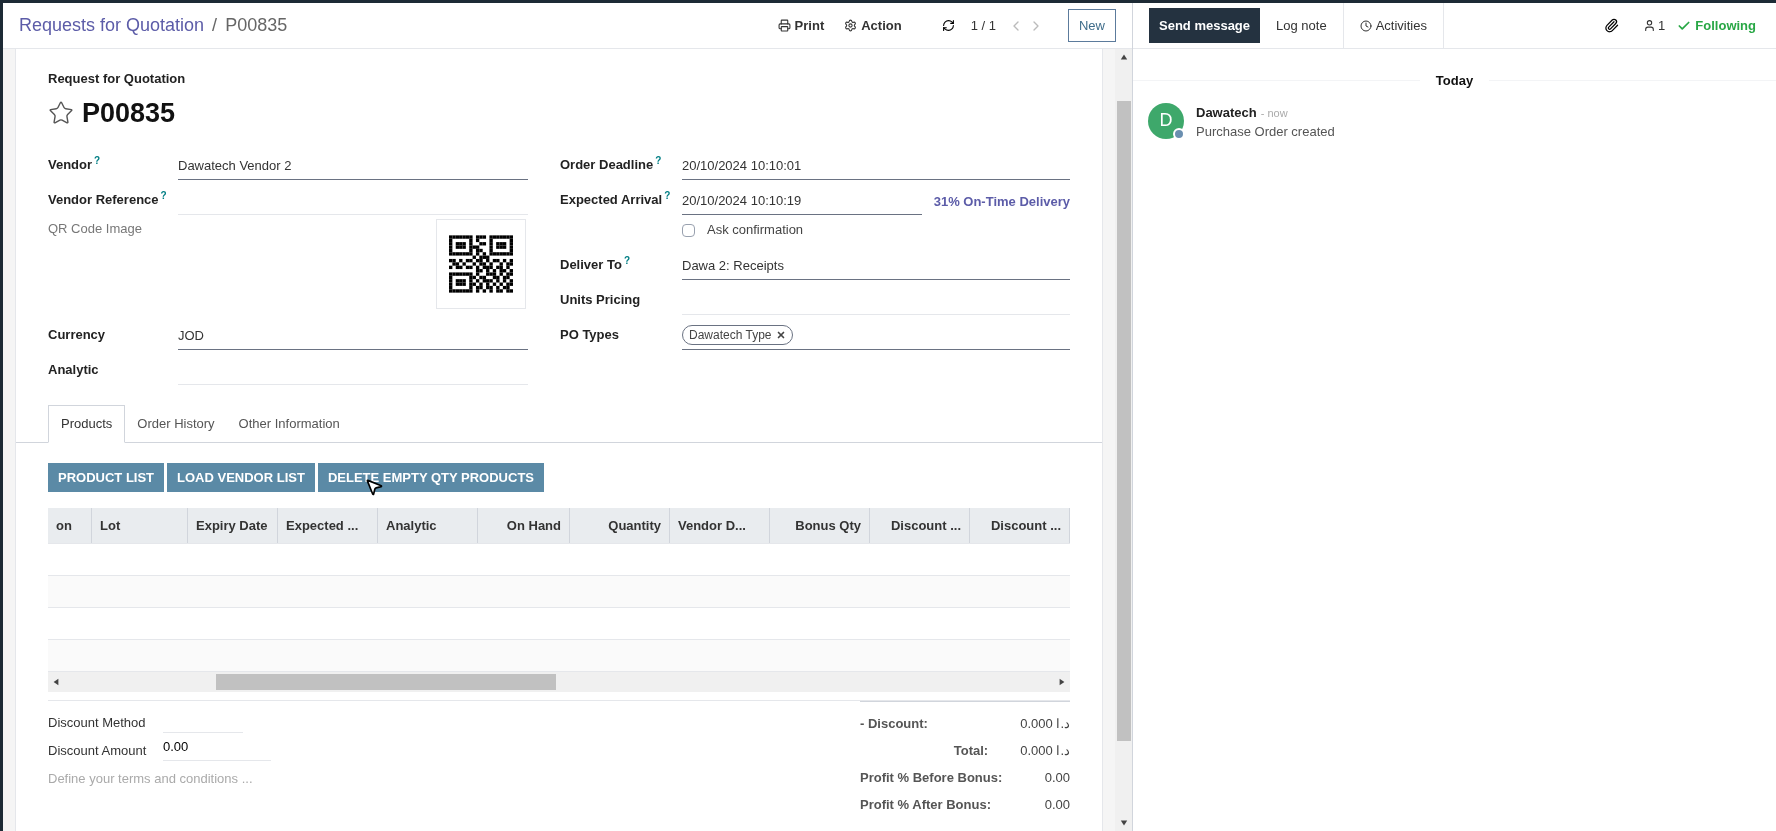  I want to click on scroll-left-icon, so click(56, 682).